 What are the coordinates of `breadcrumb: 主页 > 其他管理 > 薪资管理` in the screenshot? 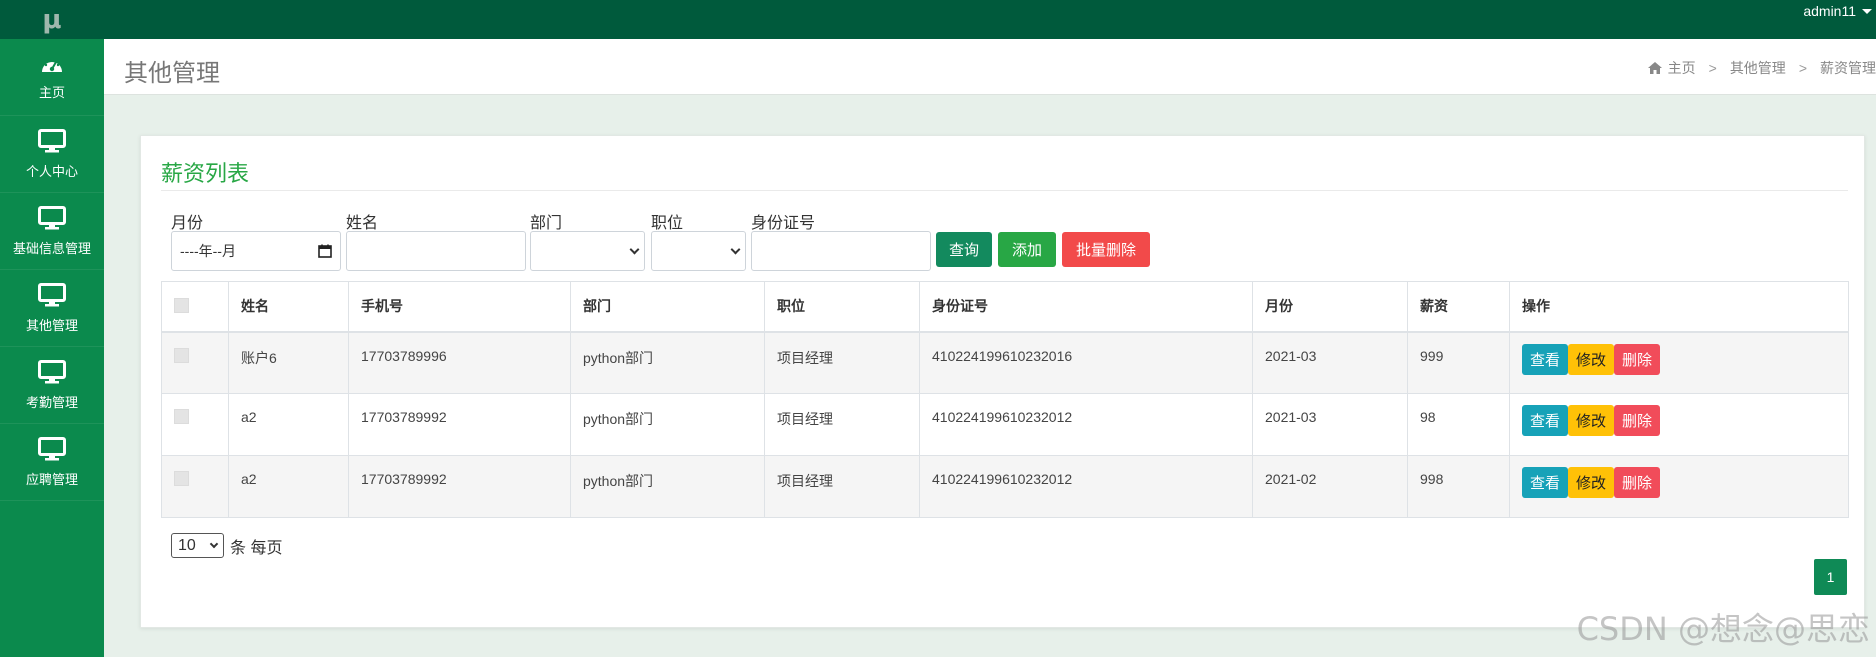 It's located at (1761, 68).